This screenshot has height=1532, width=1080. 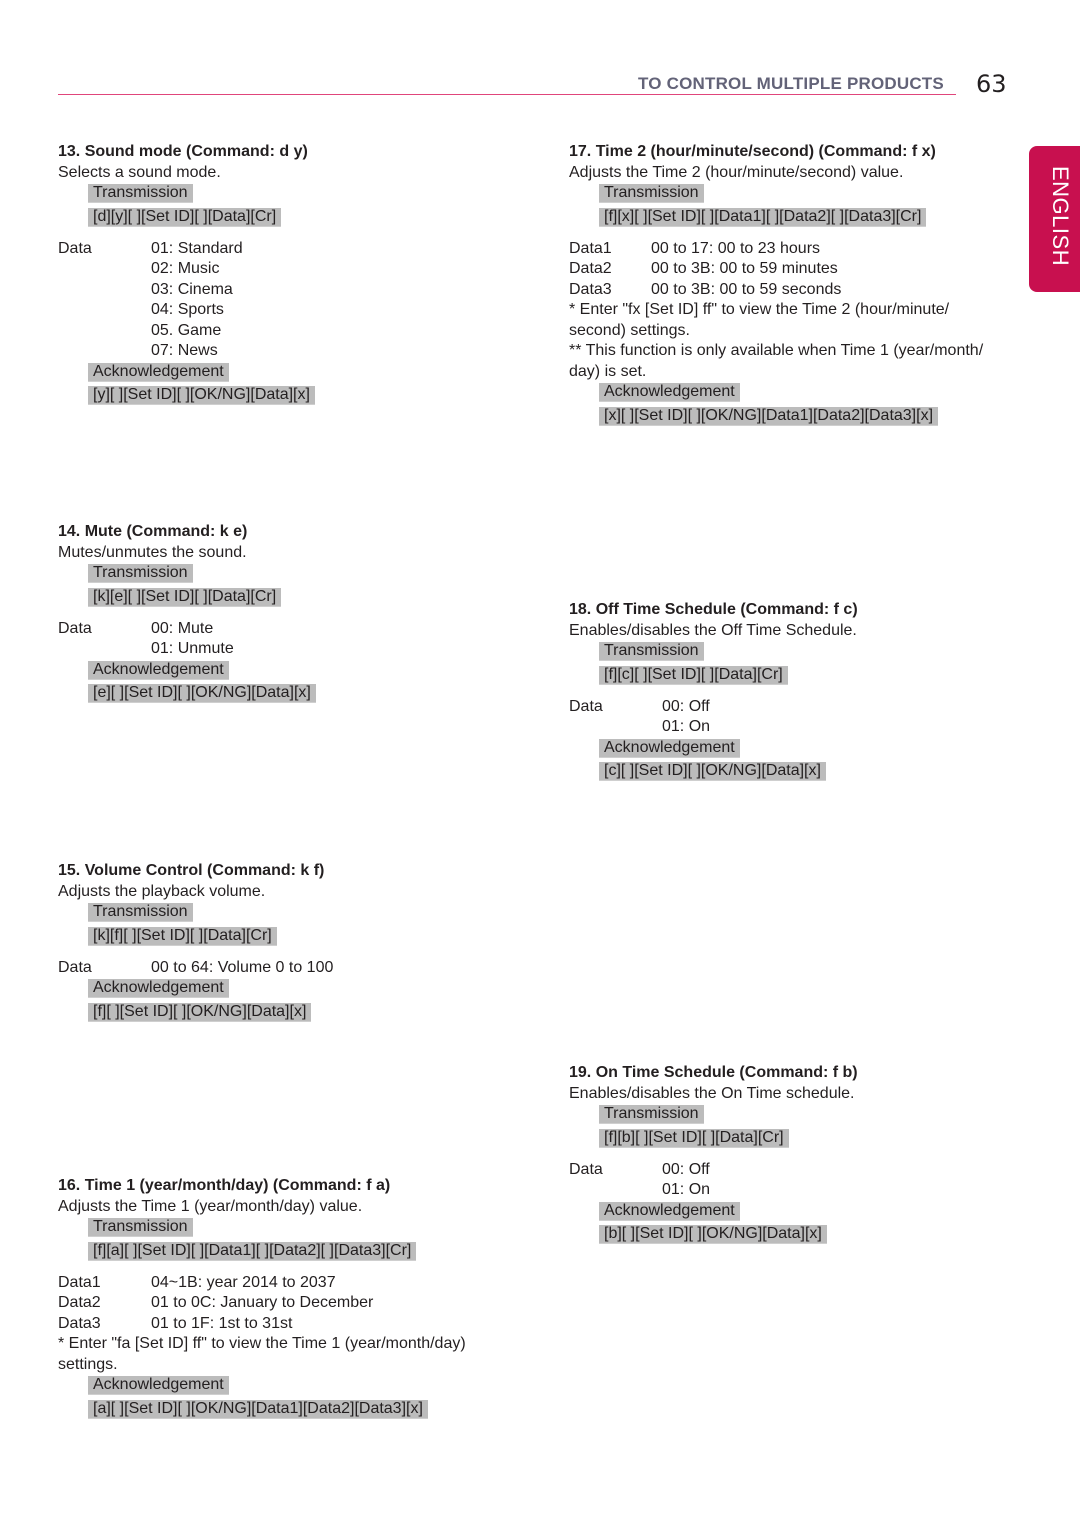 What do you see at coordinates (713, 1234) in the screenshot?
I see `acknowledgement-code: [b][ ][Set ID][ ][OK/NG][Data][x]` at bounding box center [713, 1234].